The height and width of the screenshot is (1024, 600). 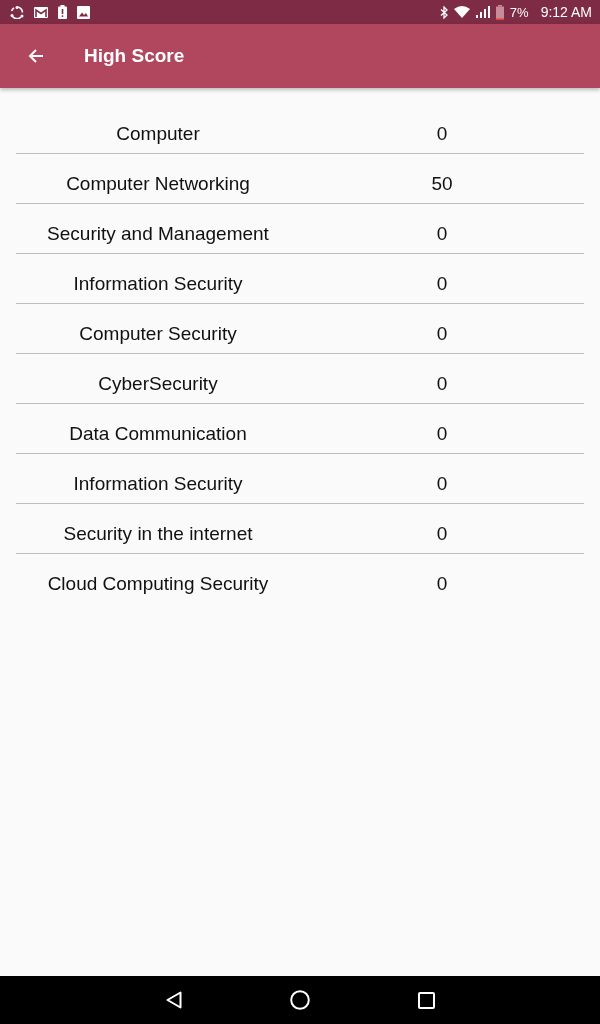 What do you see at coordinates (299, 1000) in the screenshot?
I see `home-icon` at bounding box center [299, 1000].